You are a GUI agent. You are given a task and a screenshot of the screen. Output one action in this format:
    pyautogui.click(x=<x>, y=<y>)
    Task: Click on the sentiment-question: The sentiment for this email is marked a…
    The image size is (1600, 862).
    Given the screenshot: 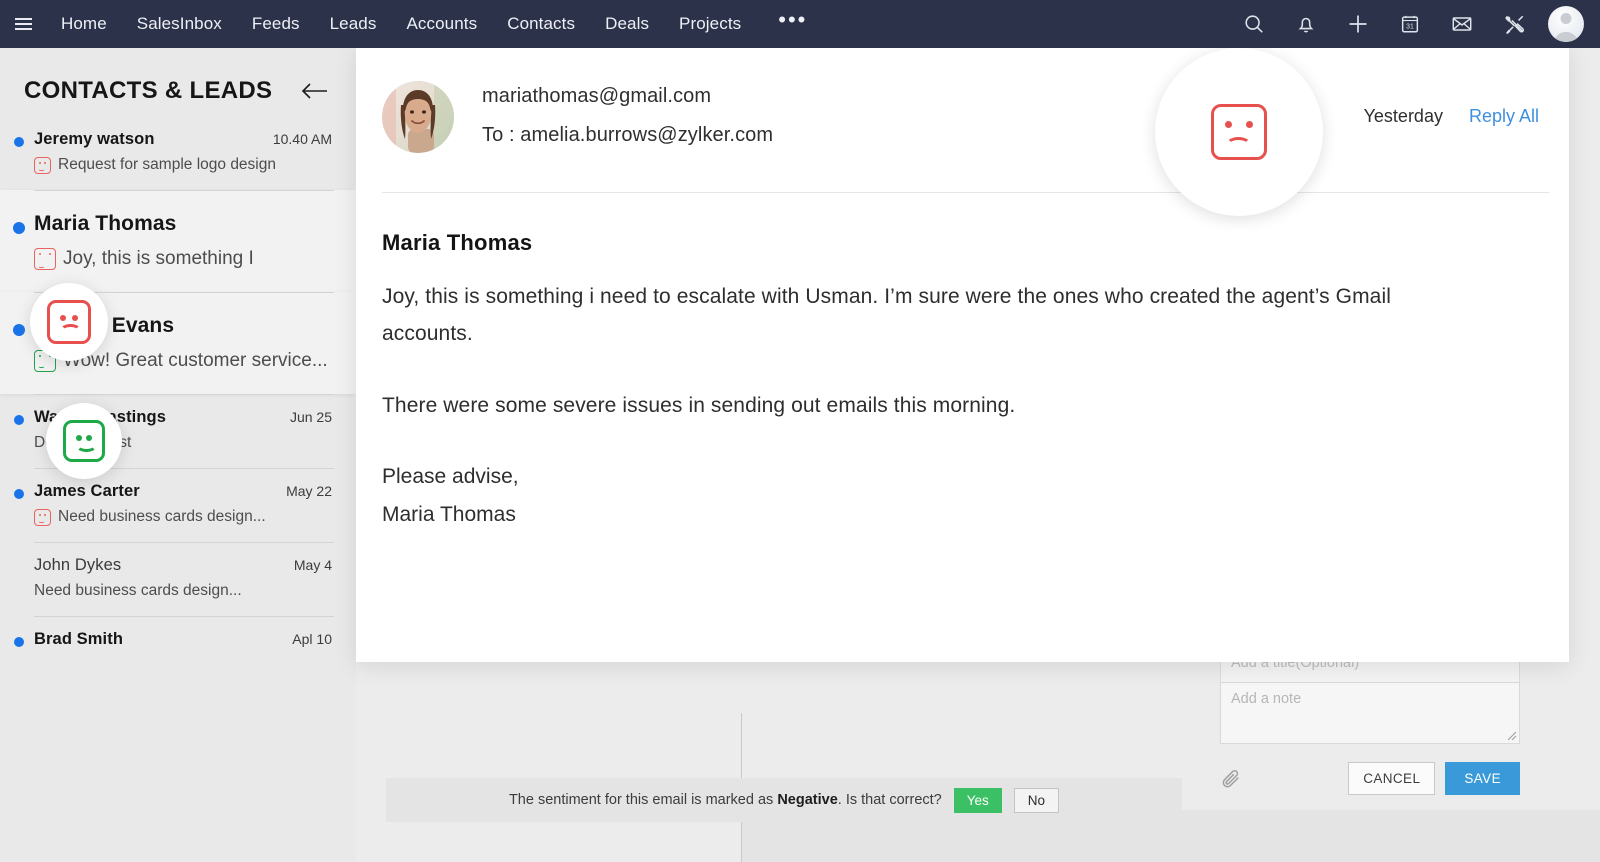 What is the action you would take?
    pyautogui.click(x=725, y=800)
    